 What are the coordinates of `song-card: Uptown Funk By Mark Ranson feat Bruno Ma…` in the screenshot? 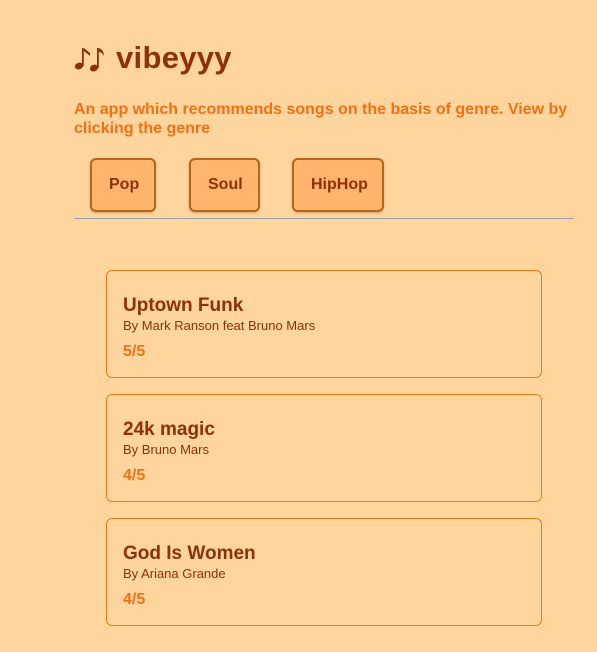 It's located at (324, 324).